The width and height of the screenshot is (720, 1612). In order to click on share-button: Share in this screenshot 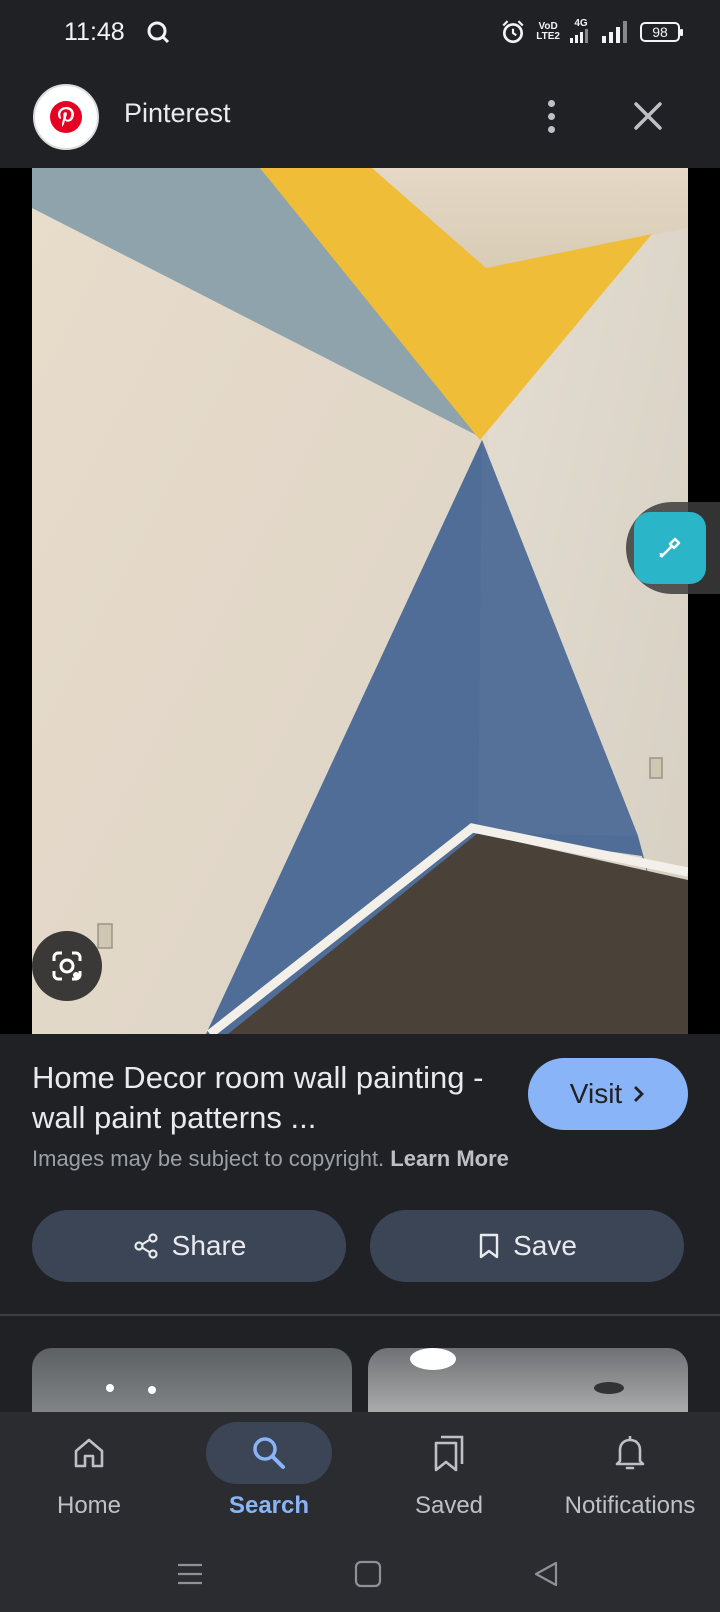, I will do `click(189, 1246)`.